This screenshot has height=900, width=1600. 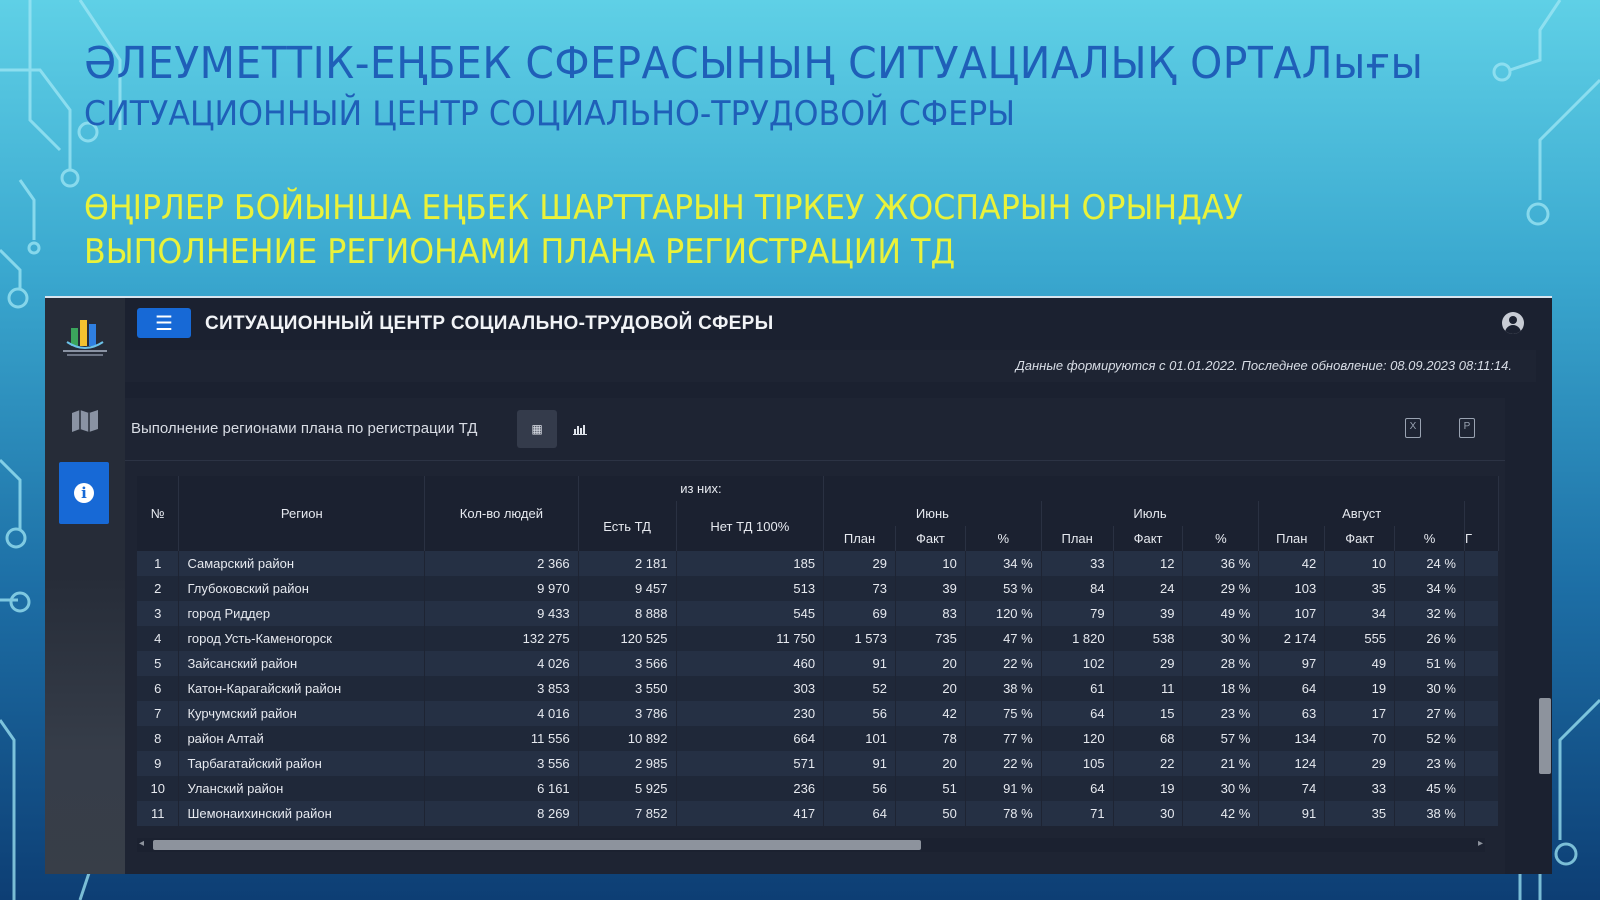 I want to click on cell-jun-f: 78, so click(x=930, y=738).